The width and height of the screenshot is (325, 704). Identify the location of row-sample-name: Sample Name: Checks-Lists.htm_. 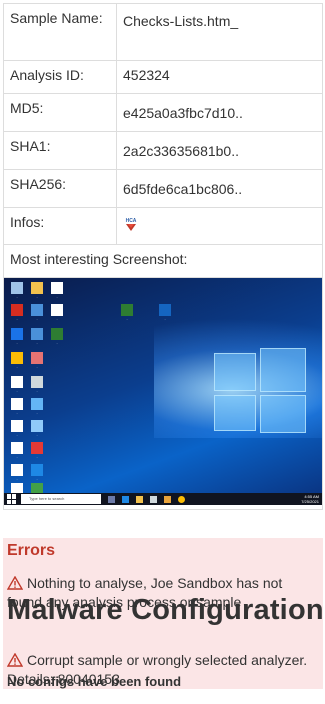
(163, 32).